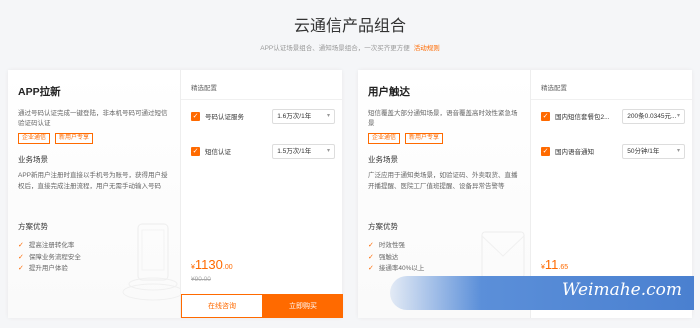  Describe the element at coordinates (613, 116) in the screenshot. I see `config-item: ✓ 国内短信套餐包2... 200条0.0345元... ▾` at that location.